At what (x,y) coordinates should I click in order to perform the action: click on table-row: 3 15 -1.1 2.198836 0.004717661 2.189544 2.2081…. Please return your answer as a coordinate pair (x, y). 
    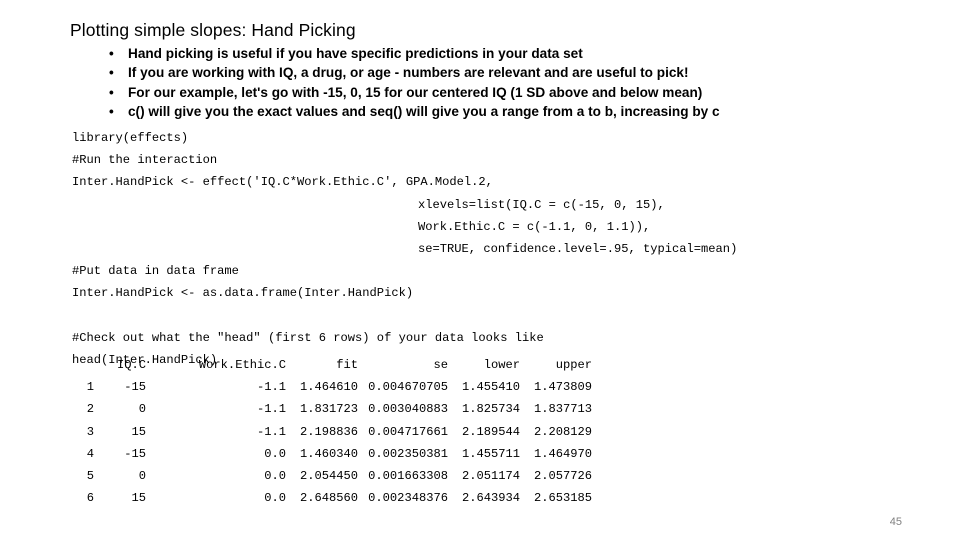
    Looking at the image, I should click on (332, 432).